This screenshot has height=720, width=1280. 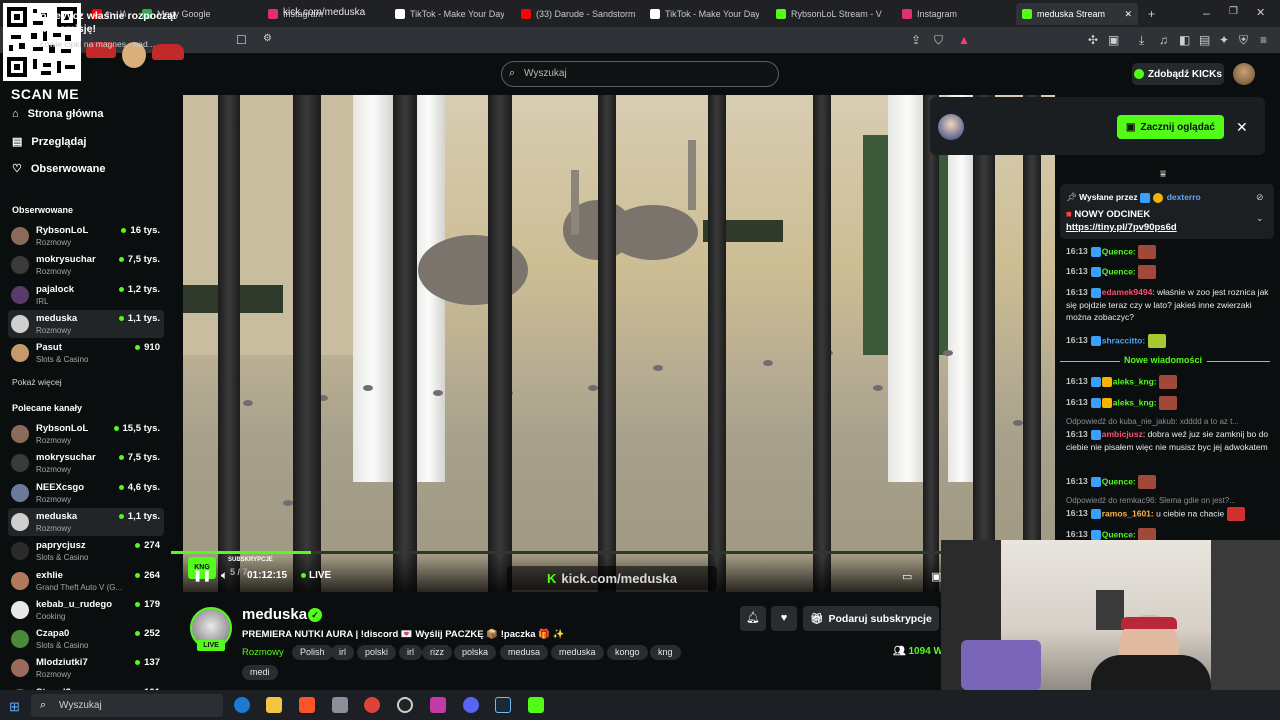 What do you see at coordinates (86, 434) in the screenshot?
I see `sidebar-channel: RybsonLoL Rozmowy 15,5 tys.` at bounding box center [86, 434].